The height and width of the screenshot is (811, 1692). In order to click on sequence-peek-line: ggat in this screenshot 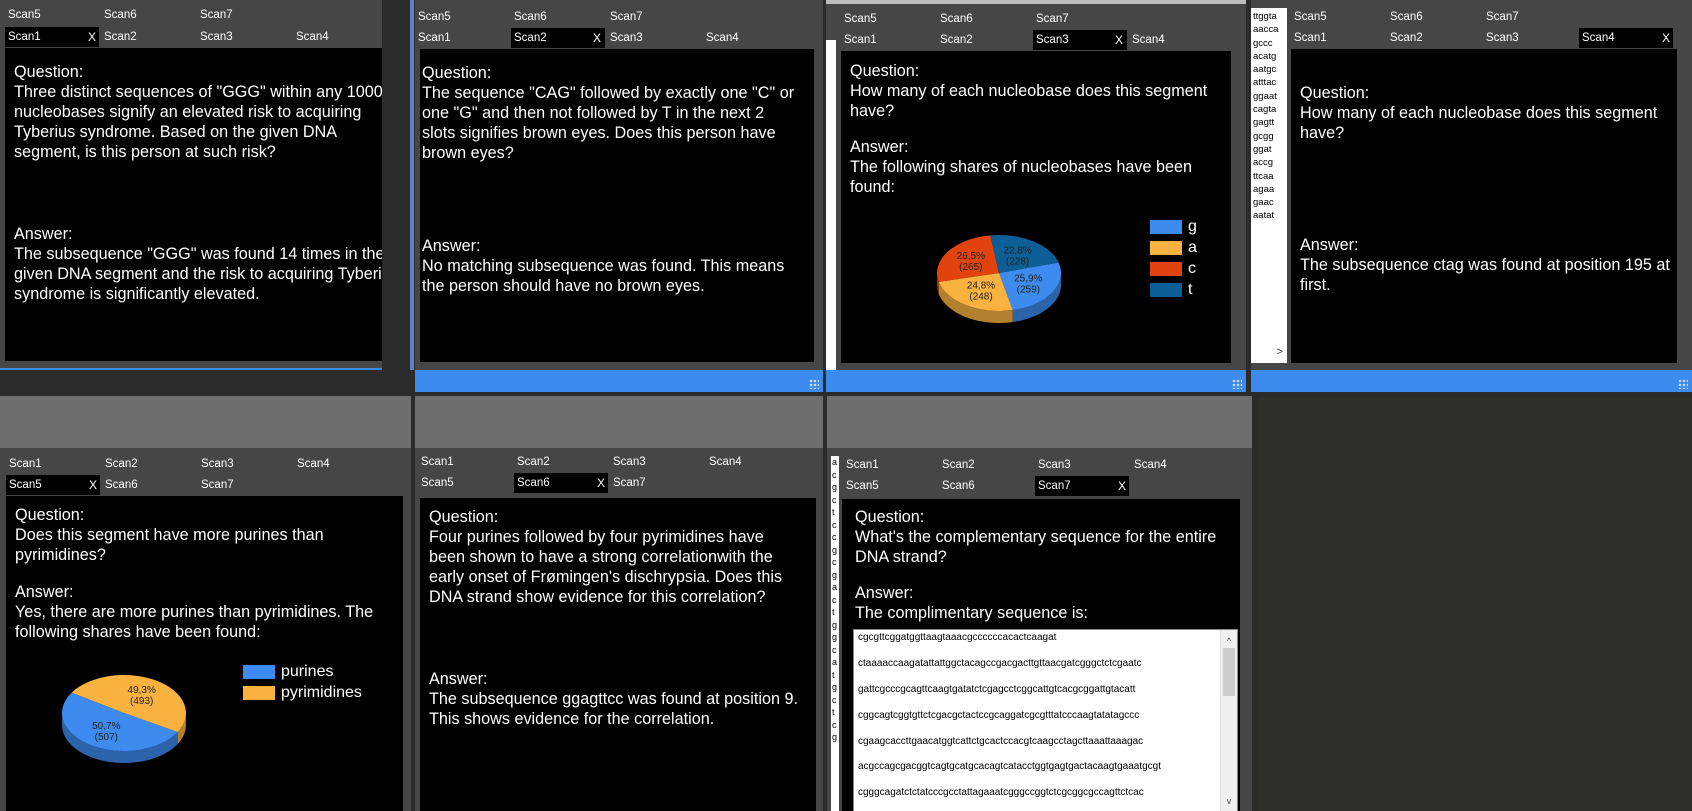, I will do `click(1262, 149)`.